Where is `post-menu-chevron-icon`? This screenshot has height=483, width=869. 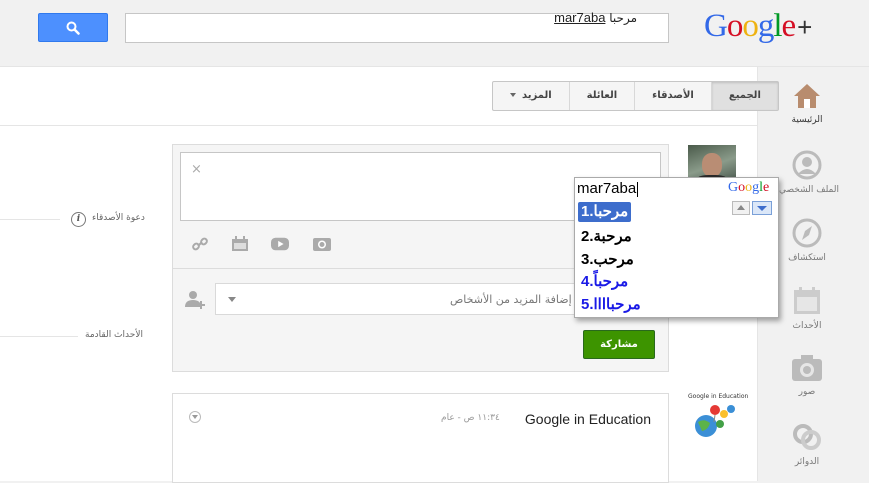
post-menu-chevron-icon is located at coordinates (195, 417).